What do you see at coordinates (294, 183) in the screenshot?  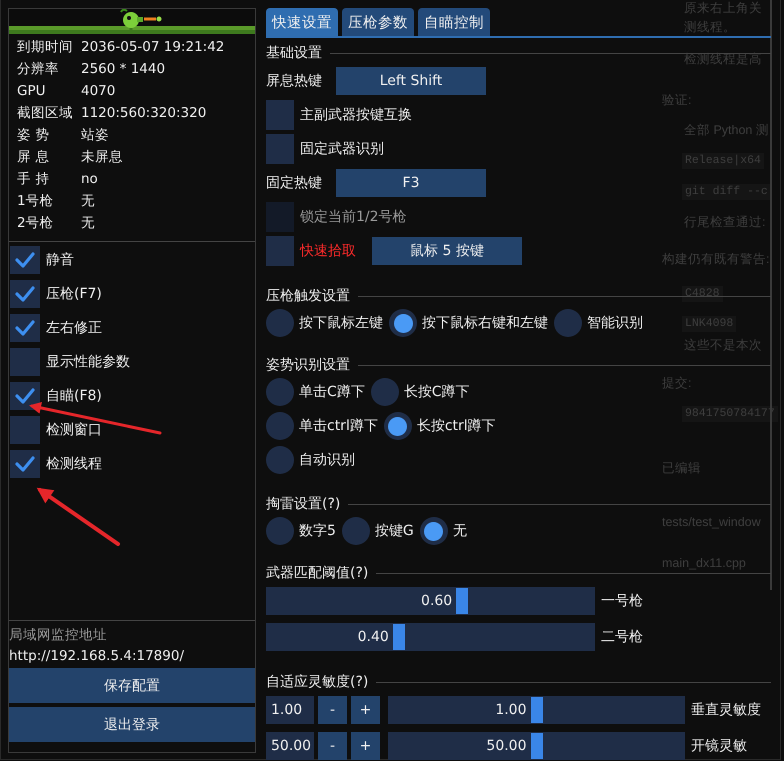 I see `hotkey-label: 固定热键` at bounding box center [294, 183].